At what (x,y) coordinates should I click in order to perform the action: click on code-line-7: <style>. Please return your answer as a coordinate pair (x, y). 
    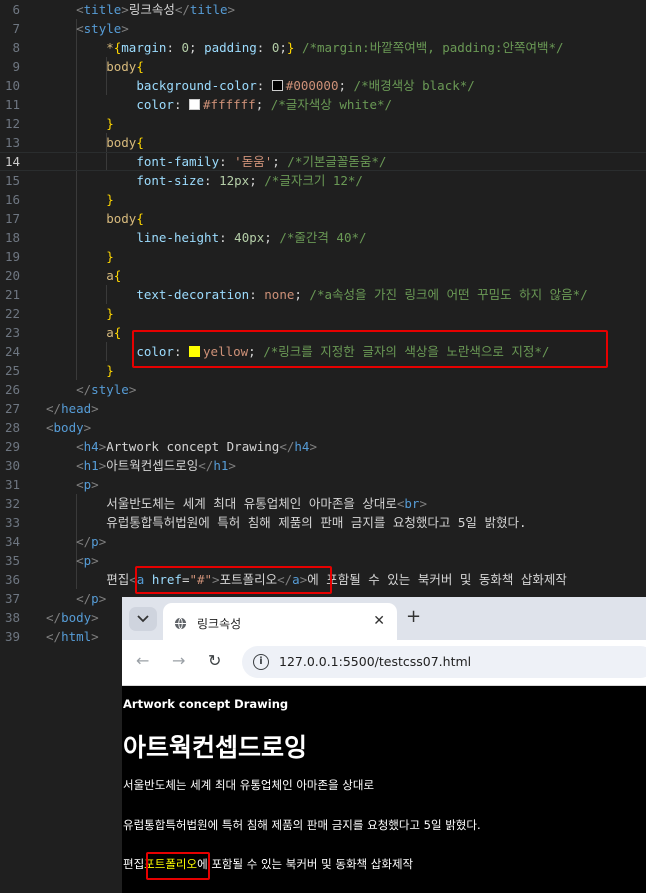
    Looking at the image, I should click on (346, 28).